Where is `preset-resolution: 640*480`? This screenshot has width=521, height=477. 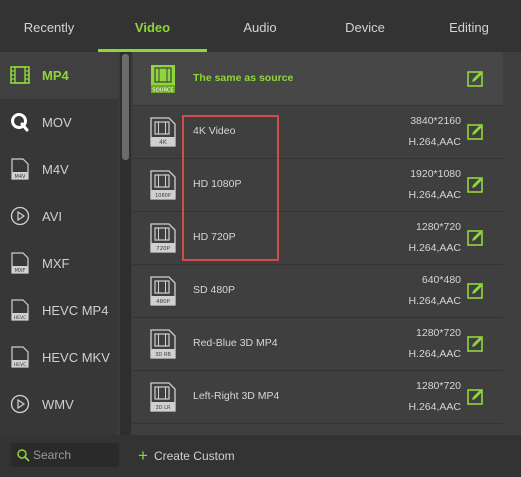 preset-resolution: 640*480 is located at coordinates (441, 280).